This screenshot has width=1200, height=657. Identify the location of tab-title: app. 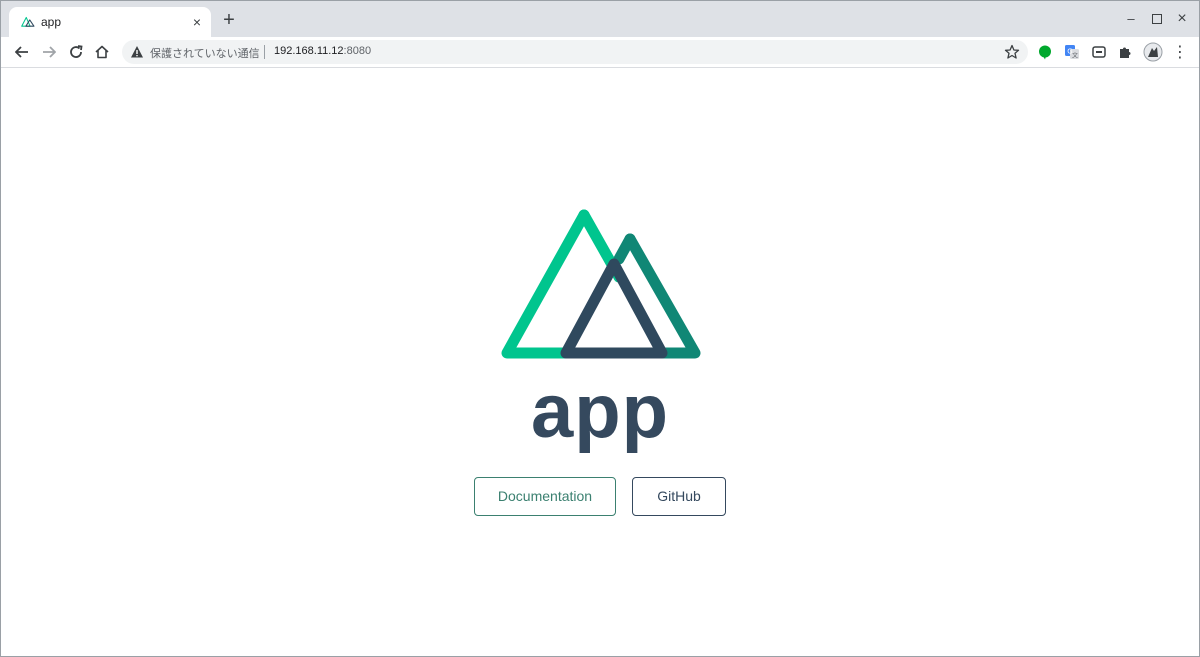
(51, 22).